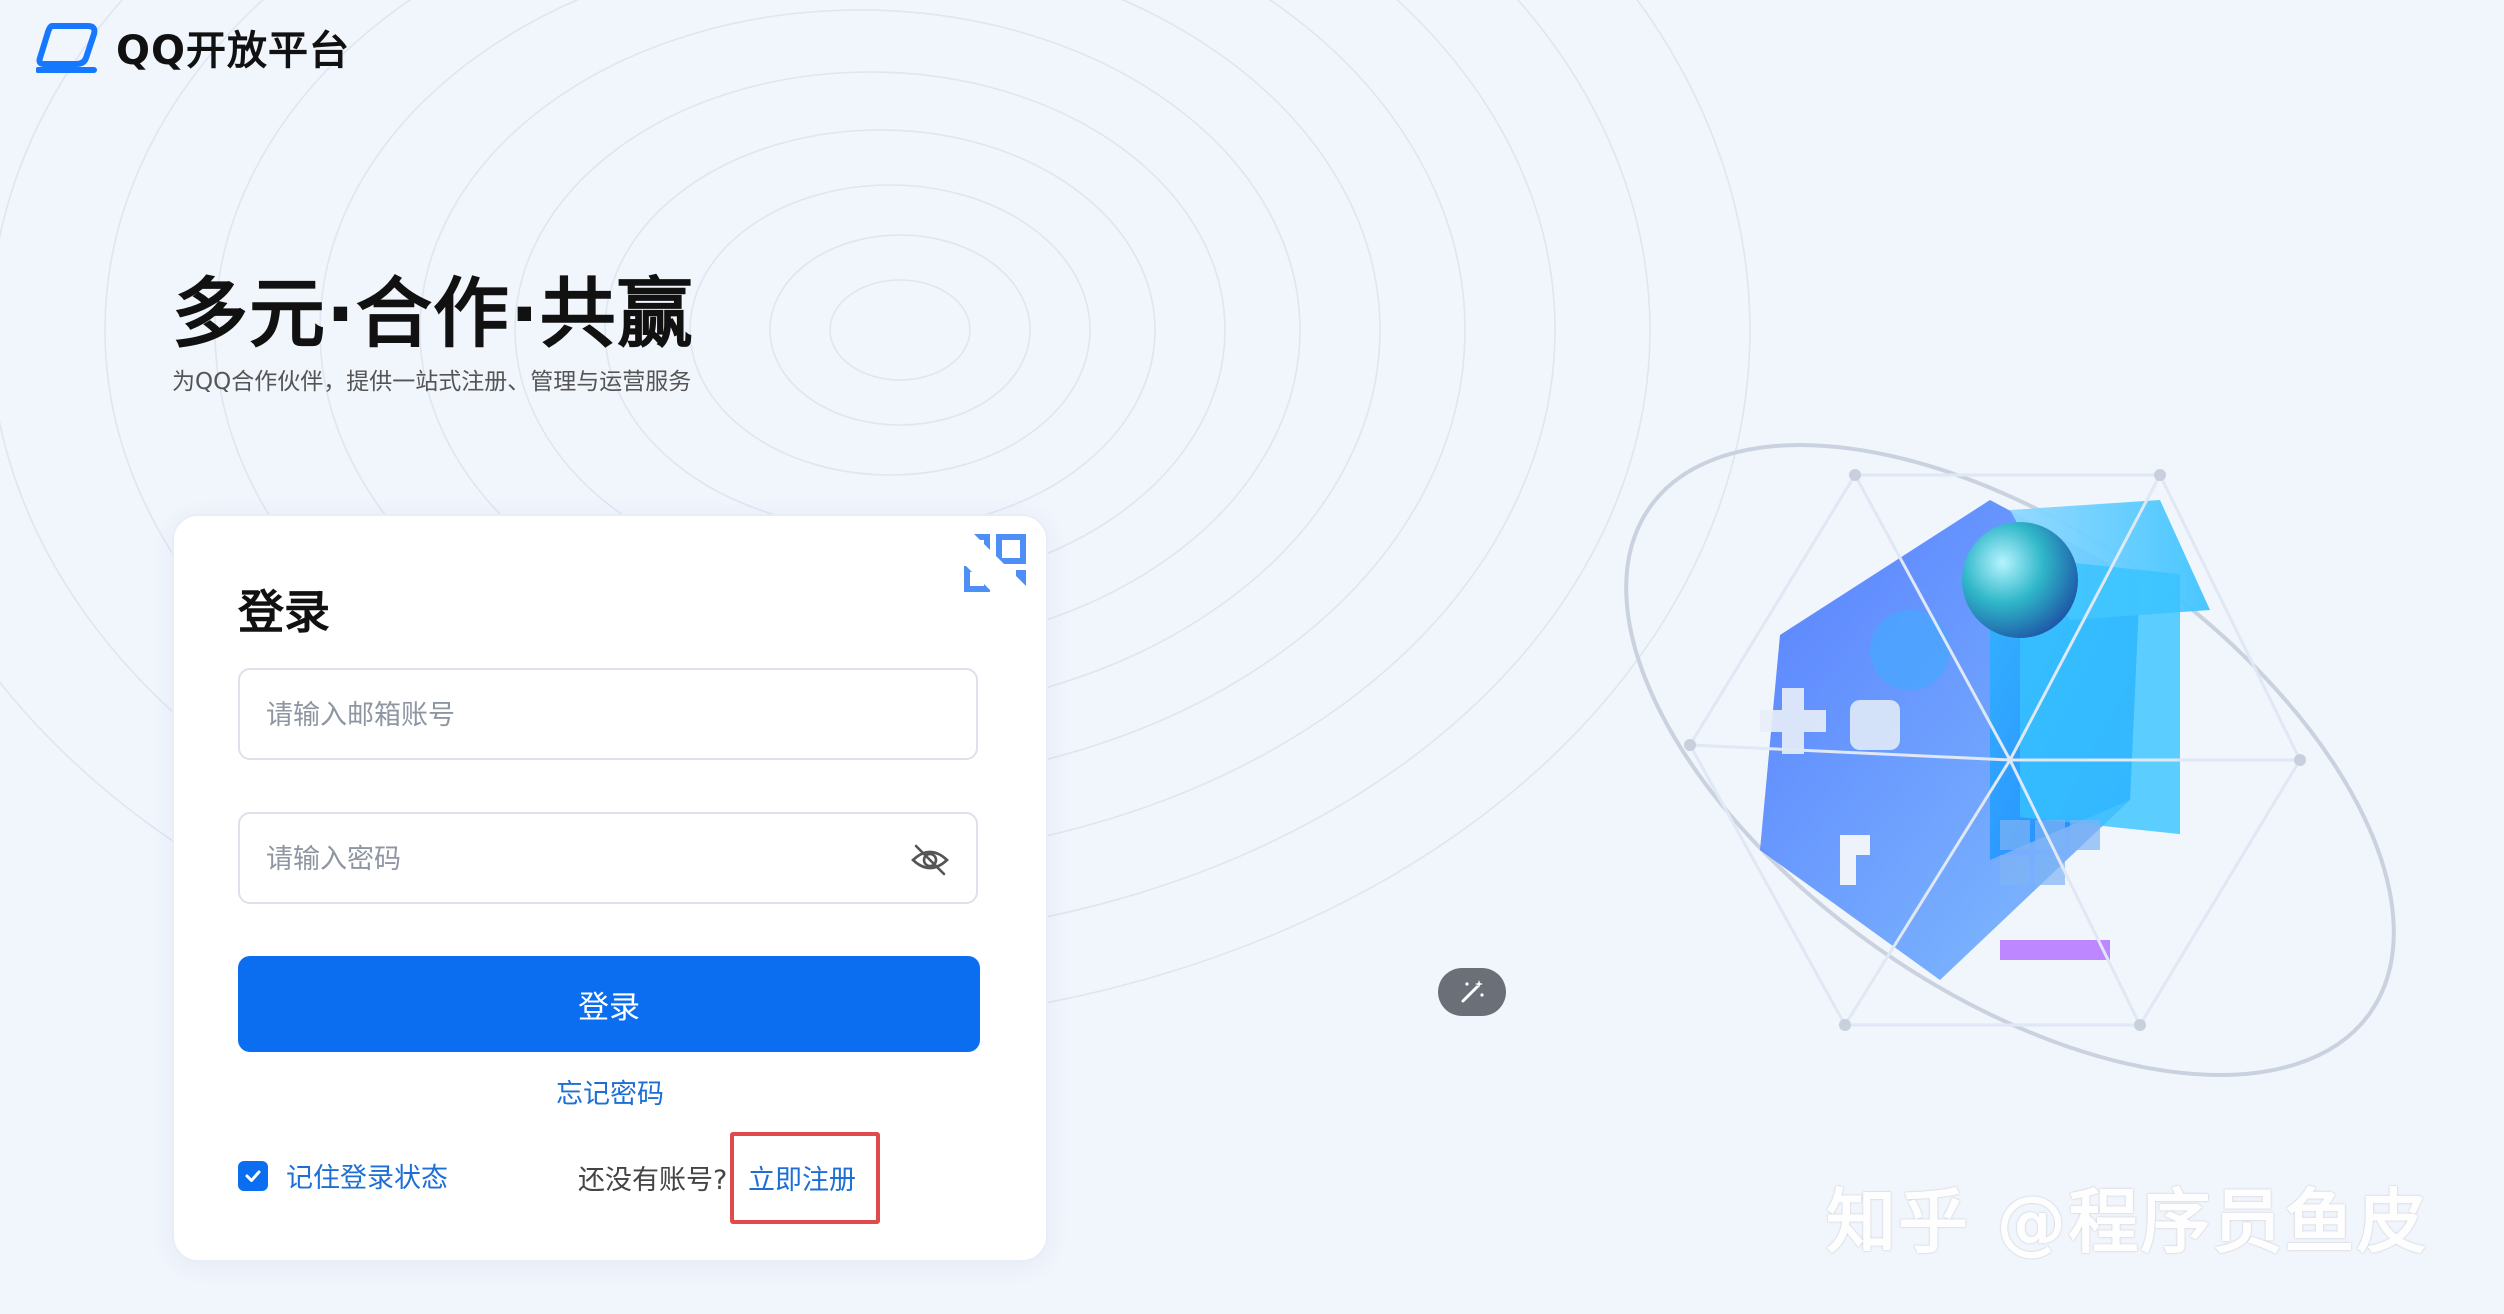  I want to click on forgot-password-link: 忘记密码, so click(610, 1091).